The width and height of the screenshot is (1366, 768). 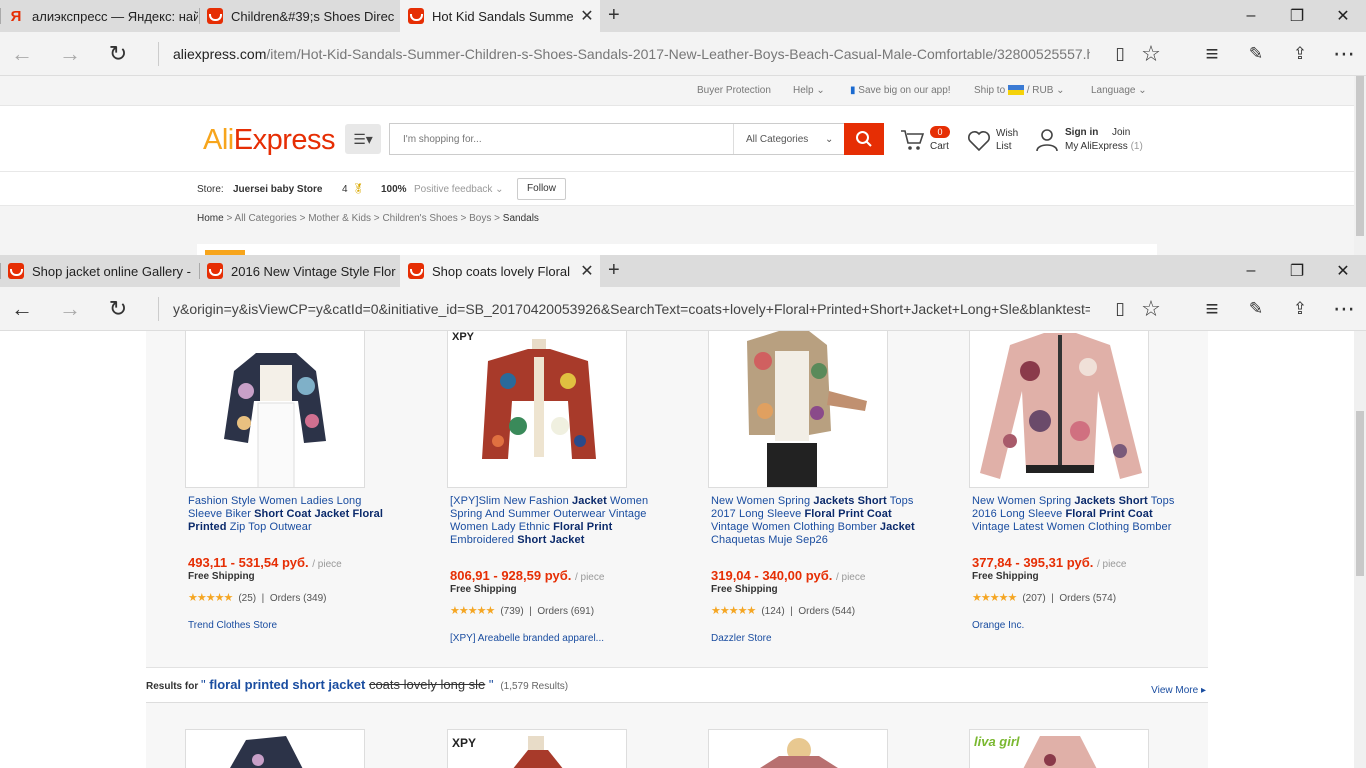 I want to click on store-link: Trend Clothes Store, so click(x=232, y=625).